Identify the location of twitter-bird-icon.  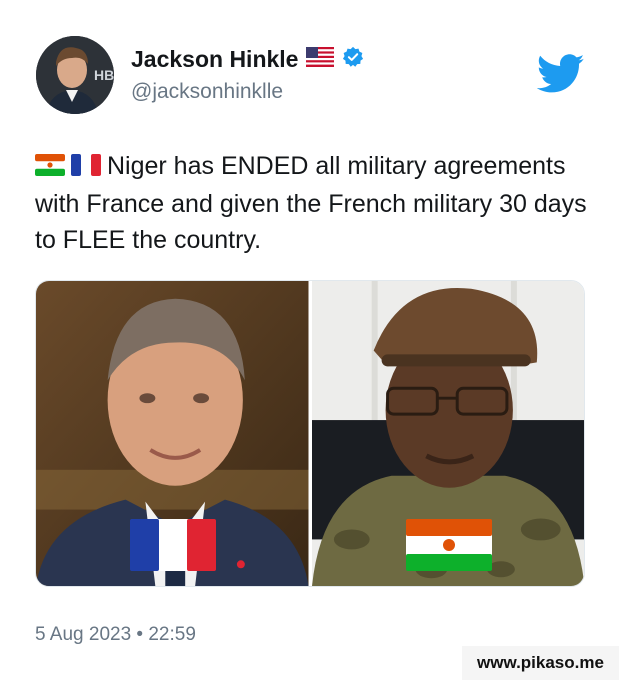
(560, 76).